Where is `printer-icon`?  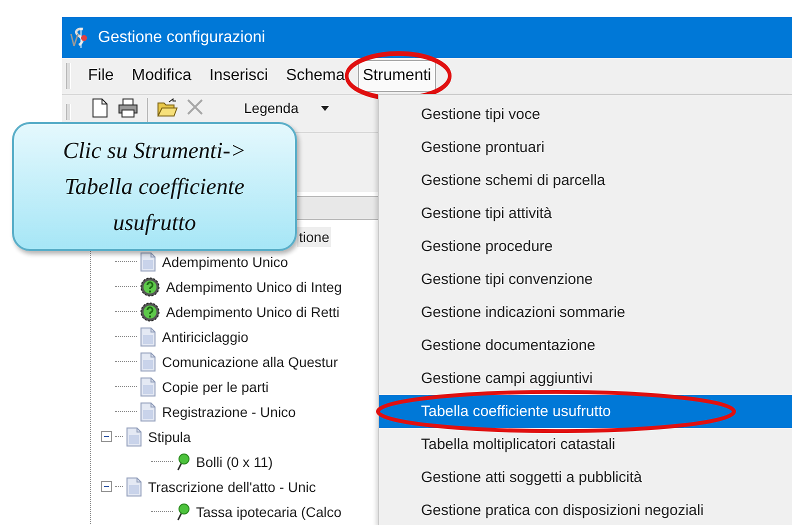
printer-icon is located at coordinates (128, 108).